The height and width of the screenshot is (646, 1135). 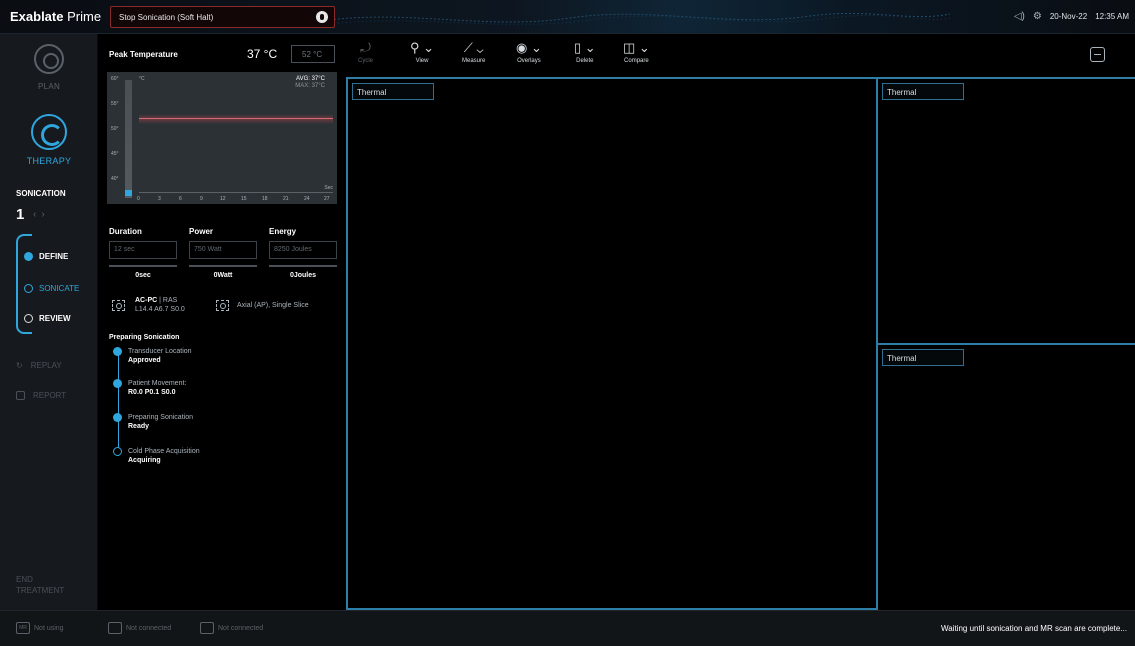 What do you see at coordinates (55, 318) in the screenshot?
I see `step-review-label: REVIEW` at bounding box center [55, 318].